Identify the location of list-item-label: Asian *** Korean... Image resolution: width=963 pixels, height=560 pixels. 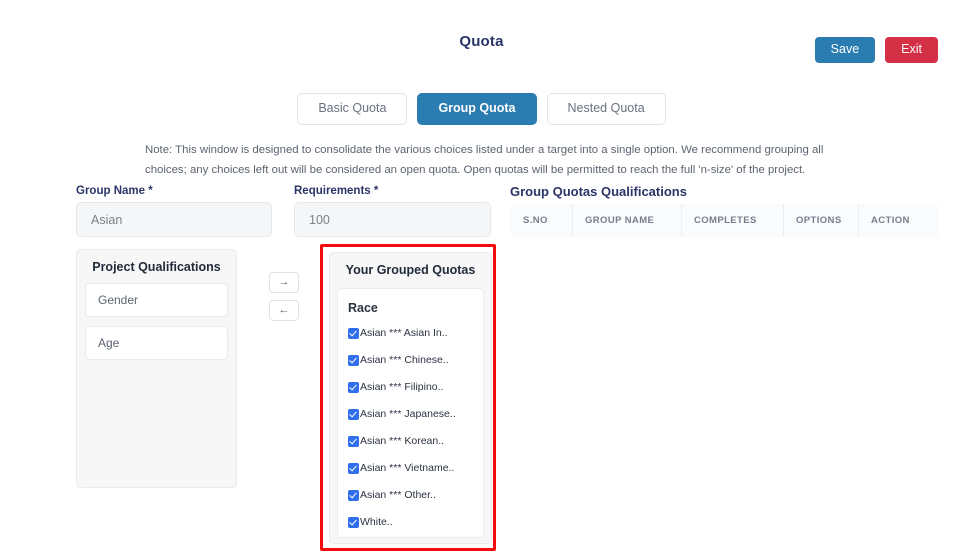
(402, 441).